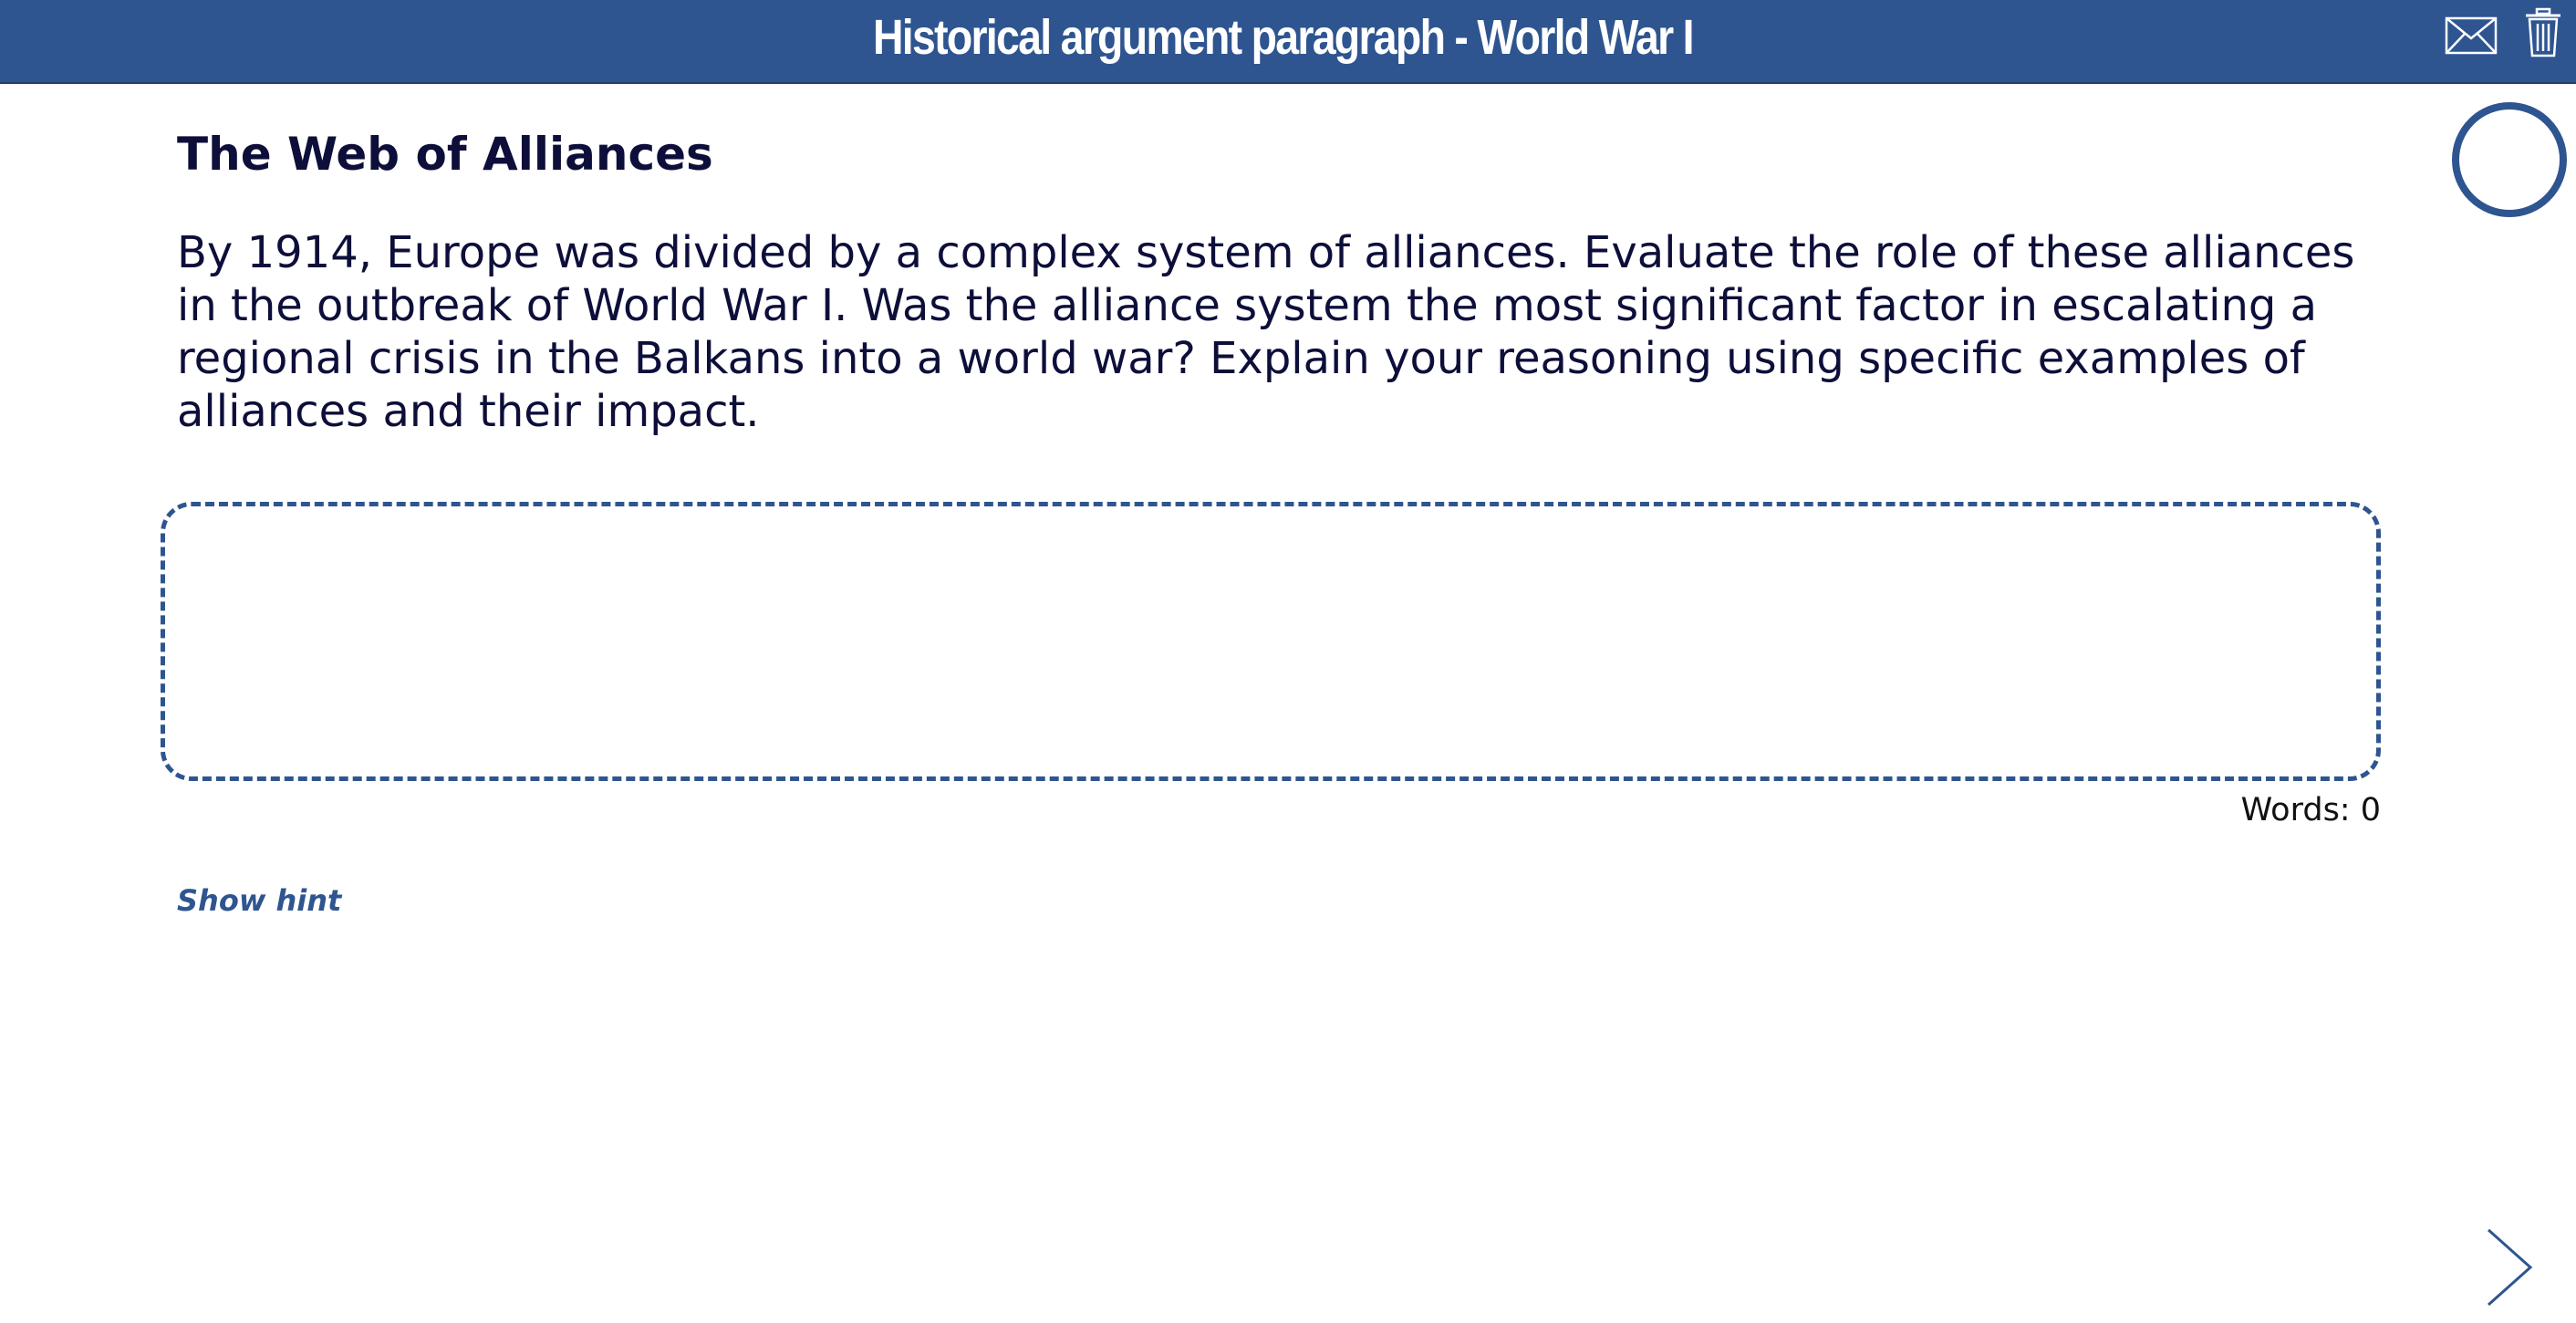 Image resolution: width=2576 pixels, height=1323 pixels. What do you see at coordinates (445, 154) in the screenshot?
I see `section-title: The Web of Alliances` at bounding box center [445, 154].